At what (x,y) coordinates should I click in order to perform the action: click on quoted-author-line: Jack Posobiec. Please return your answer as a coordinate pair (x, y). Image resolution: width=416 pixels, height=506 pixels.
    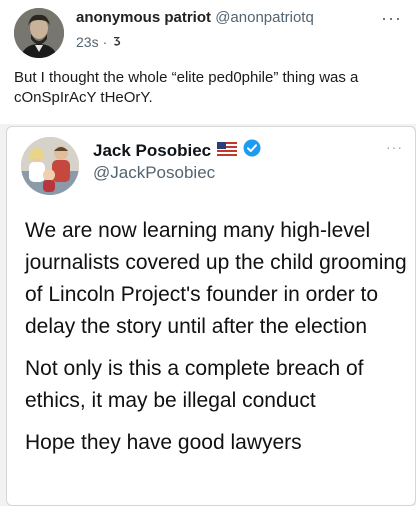
    Looking at the image, I should click on (177, 150).